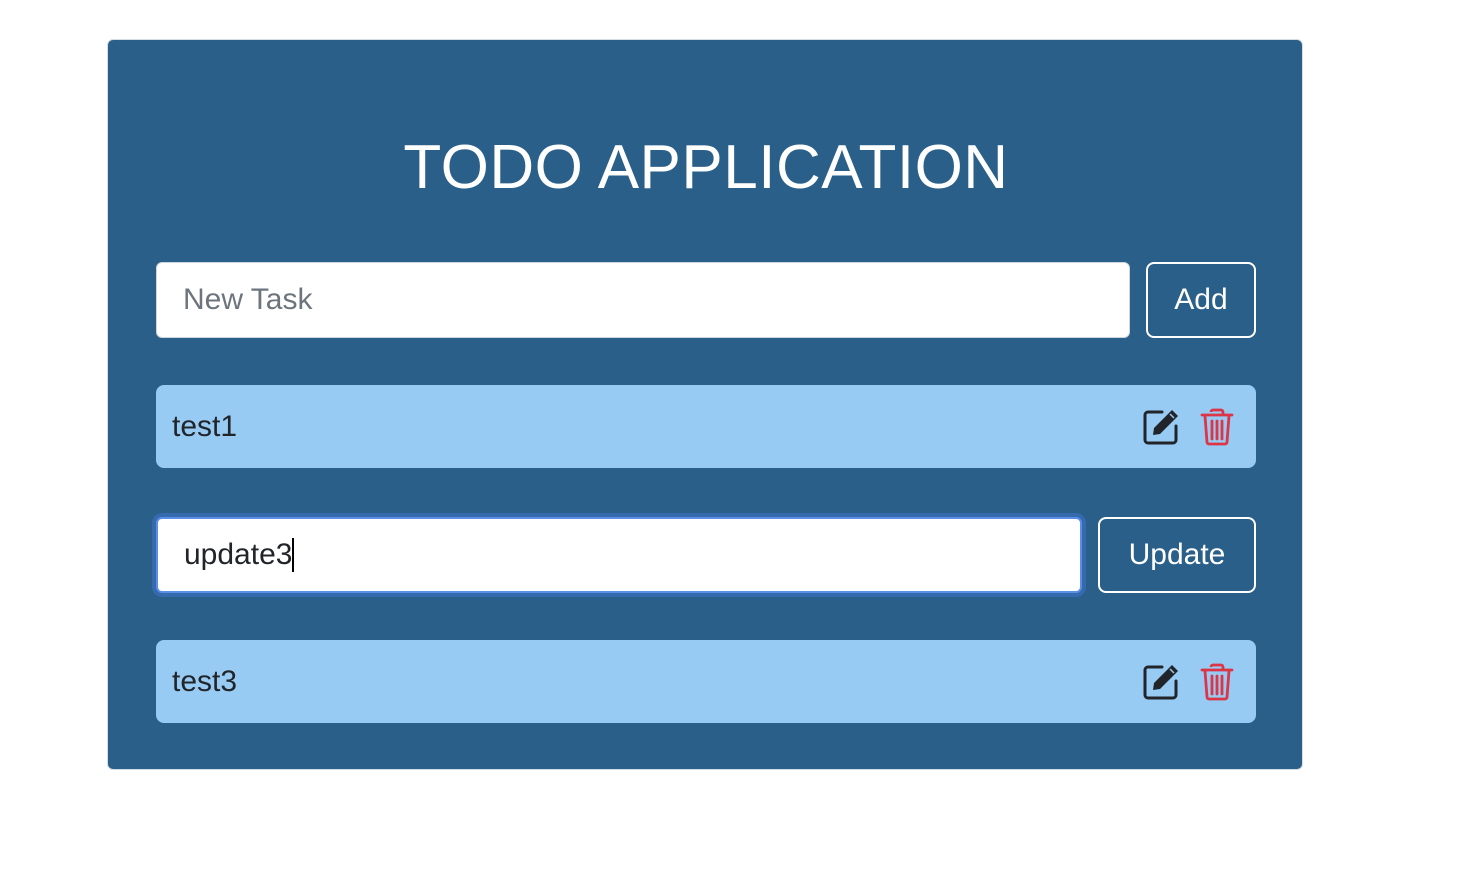 The height and width of the screenshot is (886, 1466). What do you see at coordinates (205, 681) in the screenshot?
I see `task-label: test3` at bounding box center [205, 681].